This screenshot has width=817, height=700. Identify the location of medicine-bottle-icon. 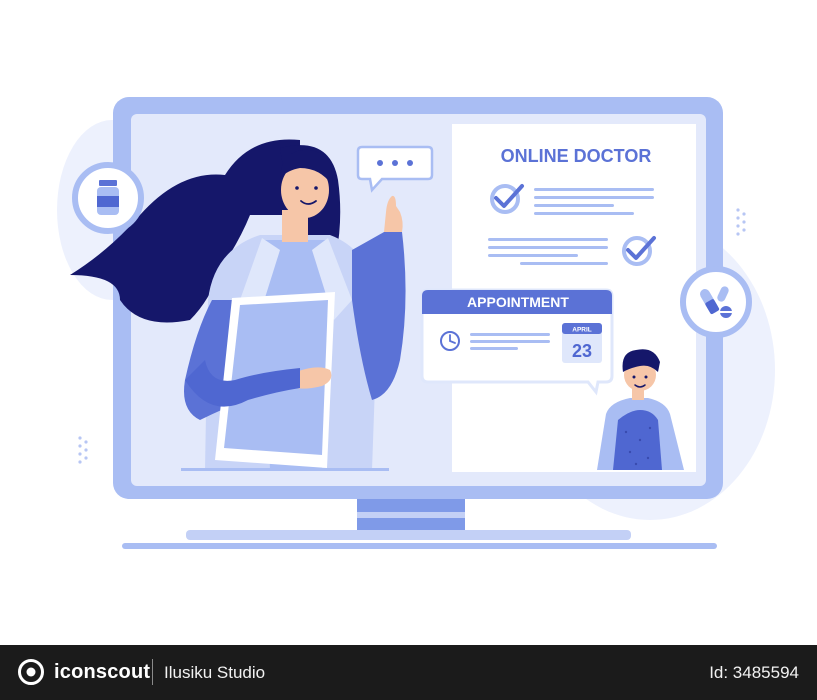
(108, 198).